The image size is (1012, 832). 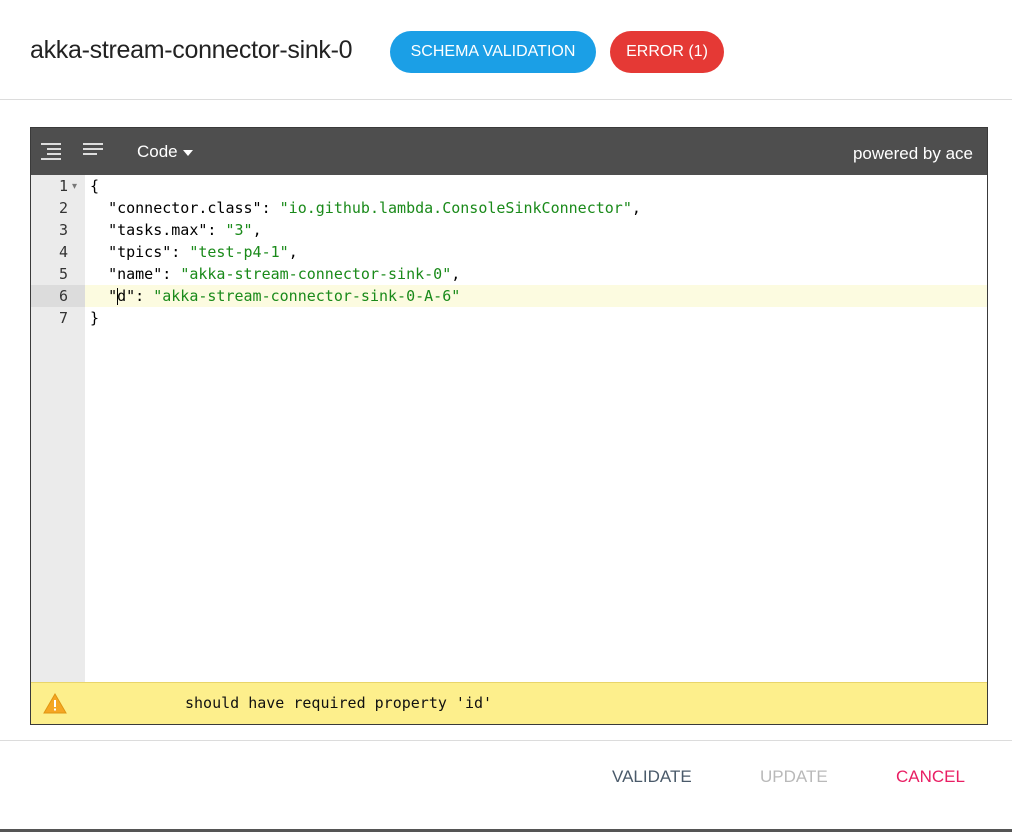 What do you see at coordinates (930, 777) in the screenshot?
I see `cancel-button: CANCEL` at bounding box center [930, 777].